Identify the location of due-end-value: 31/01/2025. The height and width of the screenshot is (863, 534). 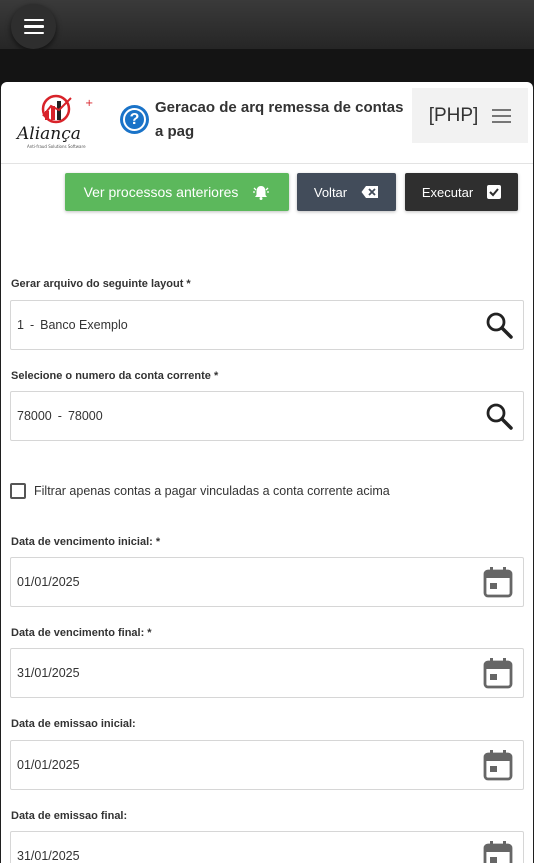
(48, 673).